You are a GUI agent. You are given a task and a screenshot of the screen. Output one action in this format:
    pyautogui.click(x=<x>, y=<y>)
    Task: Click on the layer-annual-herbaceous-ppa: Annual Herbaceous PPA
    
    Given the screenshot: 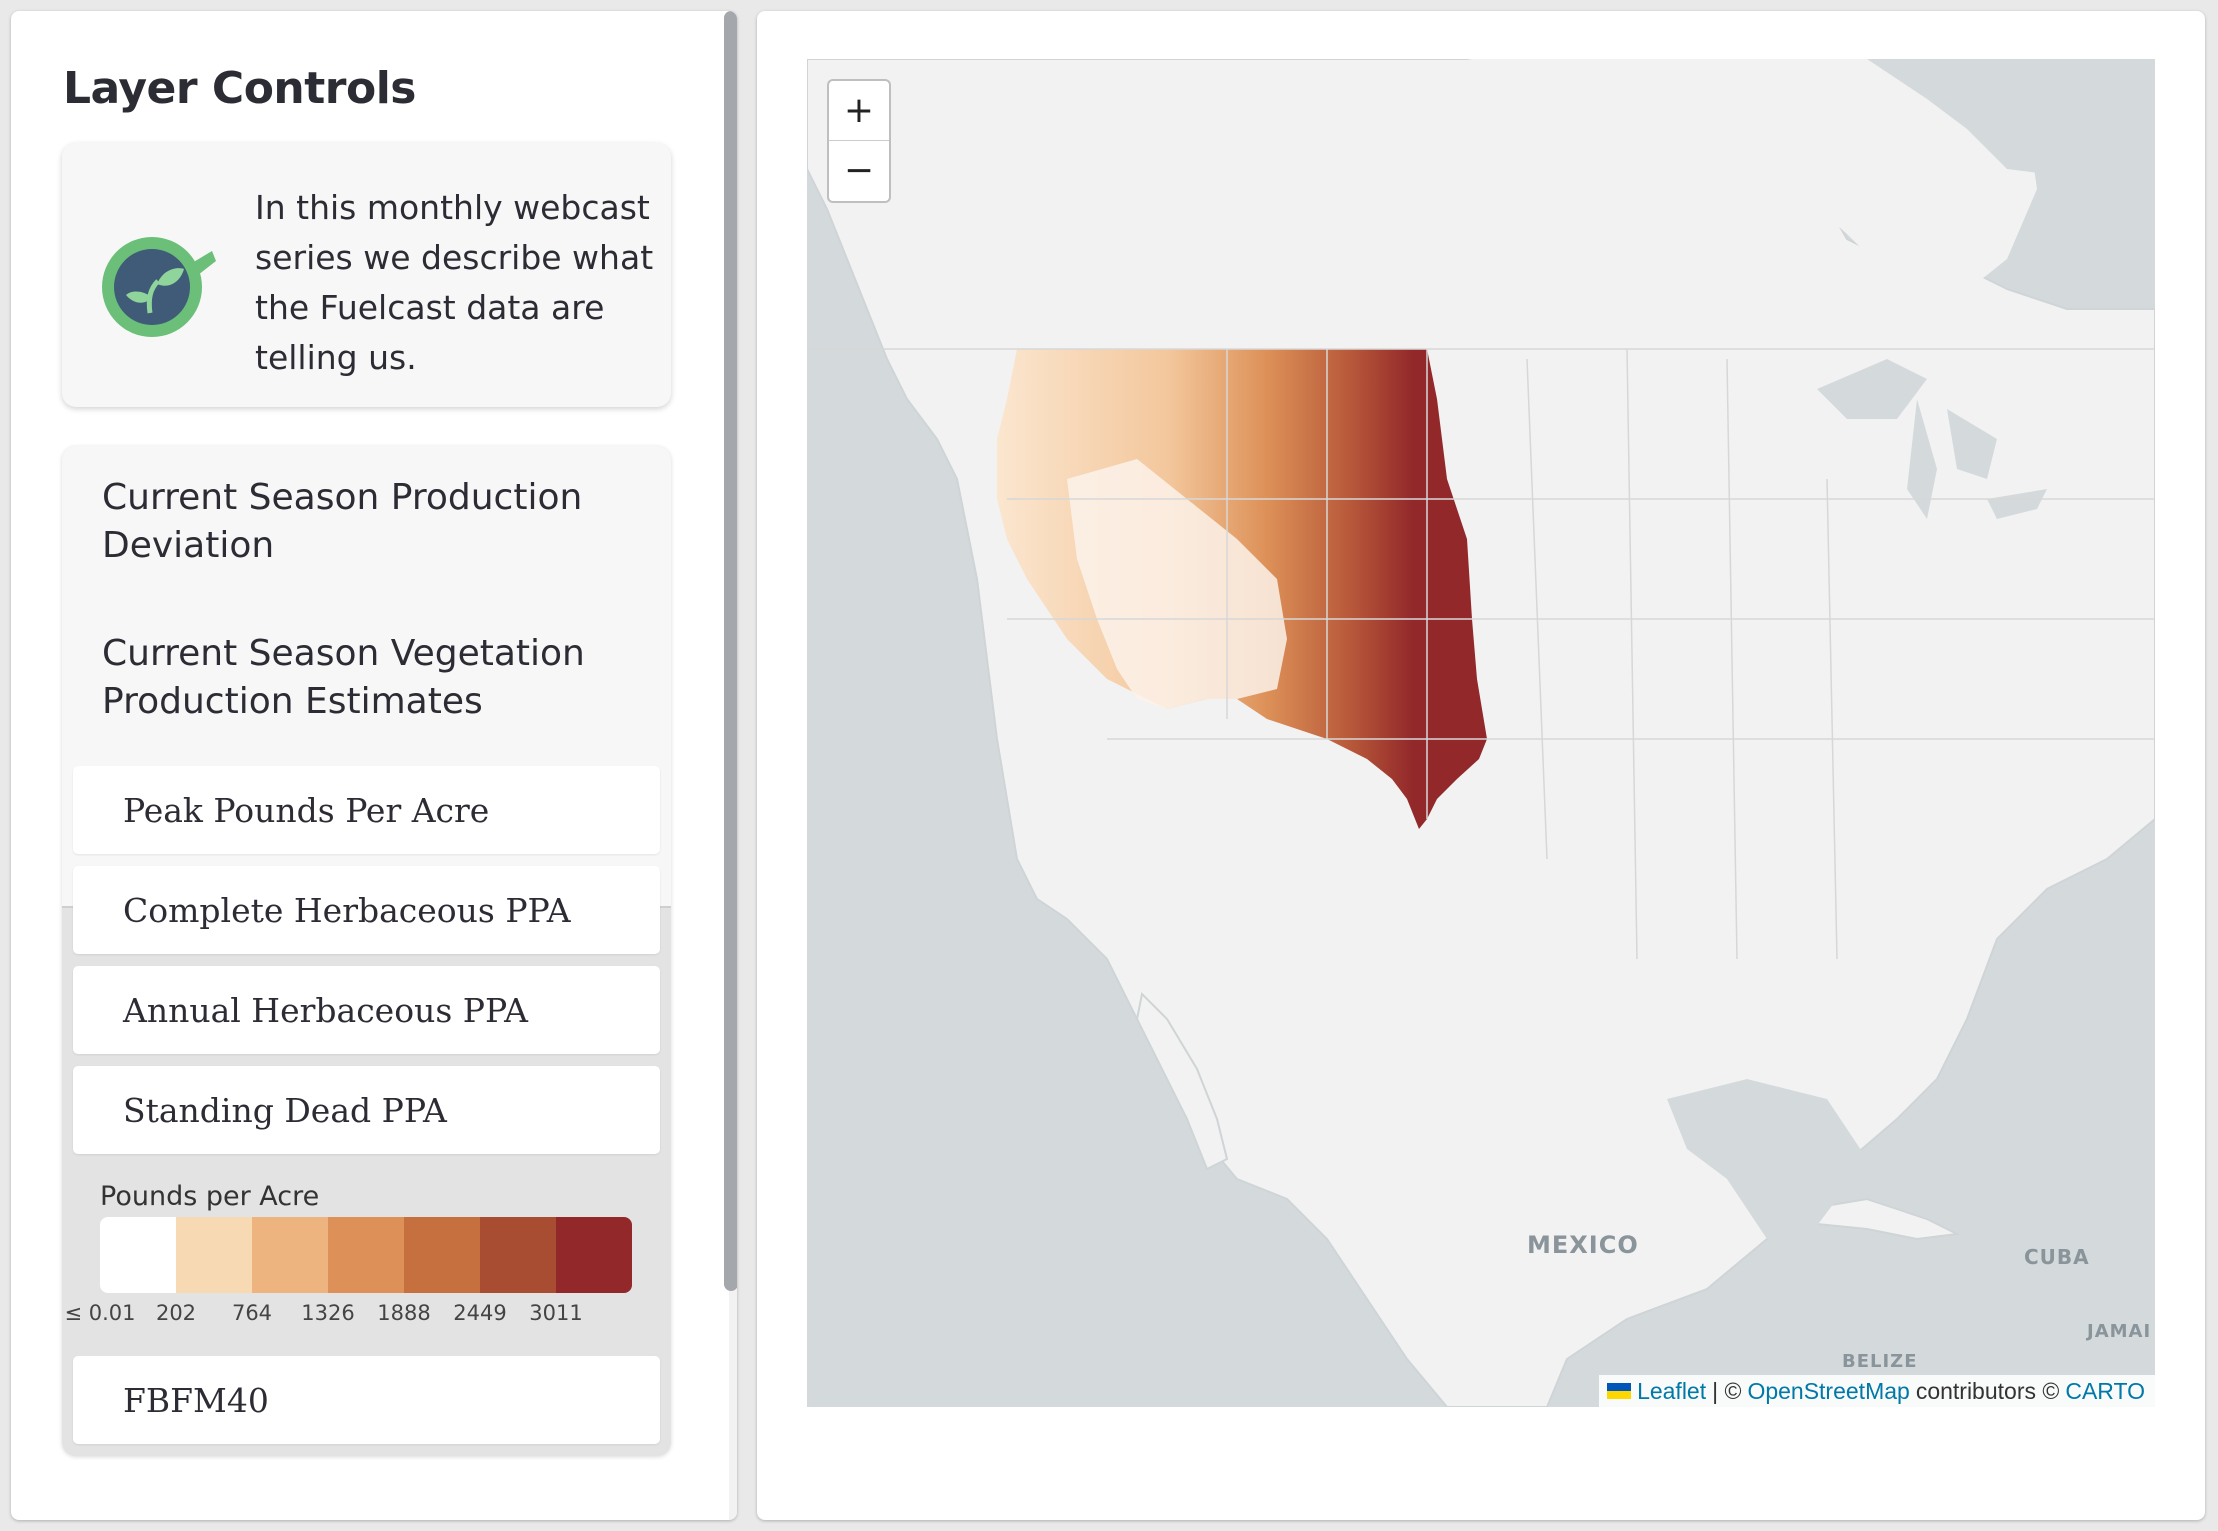 What is the action you would take?
    pyautogui.click(x=366, y=1010)
    